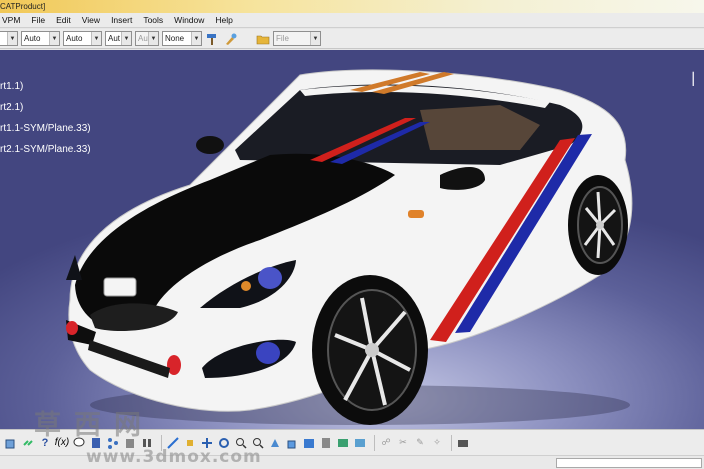 The height and width of the screenshot is (469, 704). Describe the element at coordinates (600, 225) in the screenshot. I see `rear-hub` at that location.